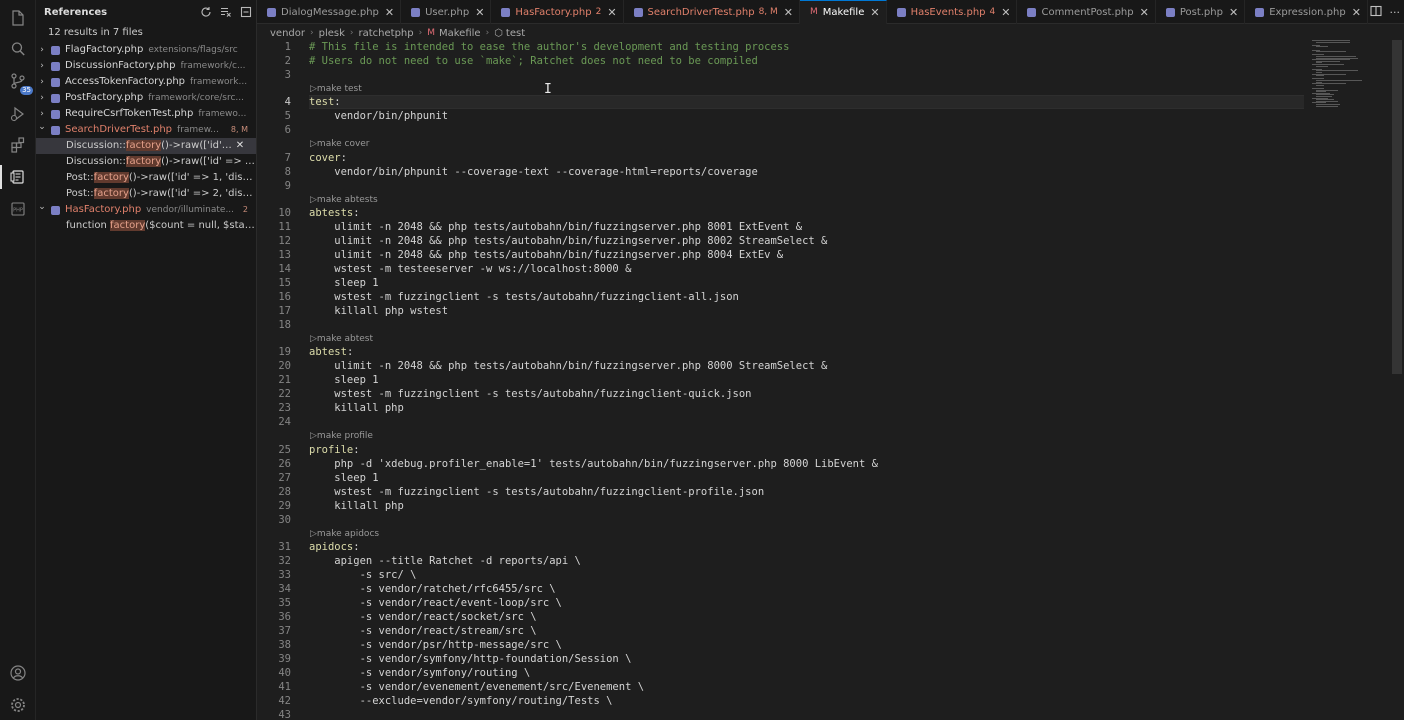 Image resolution: width=1404 pixels, height=720 pixels. What do you see at coordinates (15, 177) in the screenshot?
I see `references-icon` at bounding box center [15, 177].